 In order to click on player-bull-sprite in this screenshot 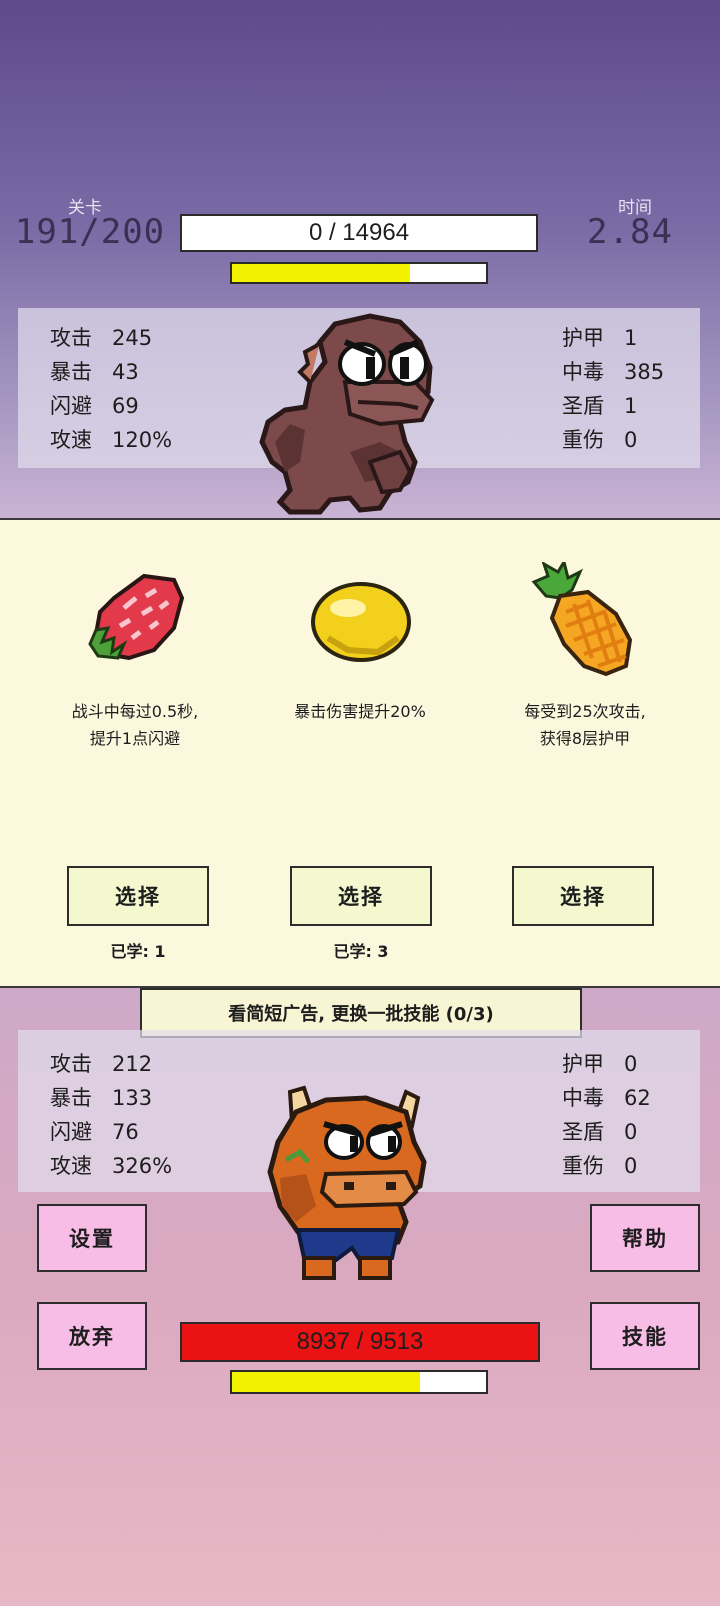, I will do `click(346, 1185)`.